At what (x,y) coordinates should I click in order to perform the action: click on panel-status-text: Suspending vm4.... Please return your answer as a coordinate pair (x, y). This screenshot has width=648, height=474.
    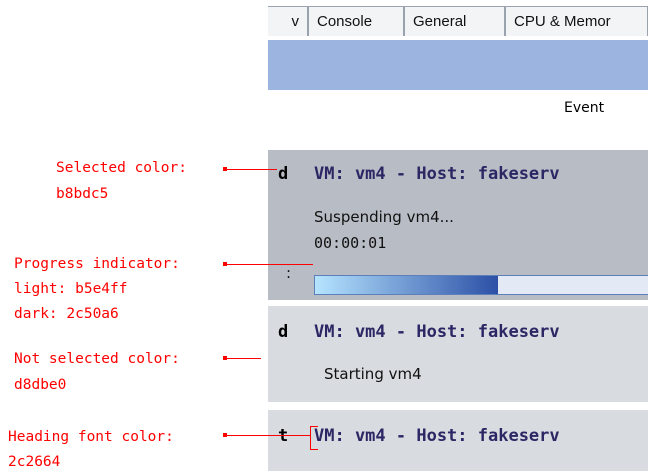
    Looking at the image, I should click on (384, 217).